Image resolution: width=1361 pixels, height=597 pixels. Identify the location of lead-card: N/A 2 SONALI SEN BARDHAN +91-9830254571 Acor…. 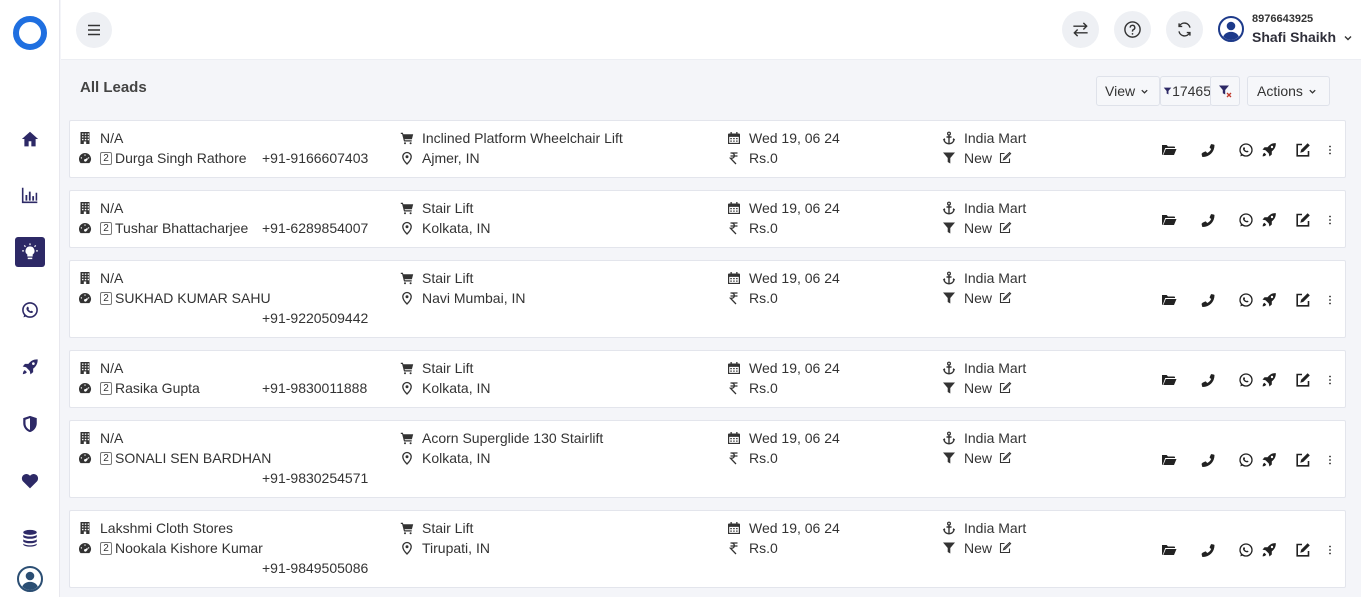
(707, 459).